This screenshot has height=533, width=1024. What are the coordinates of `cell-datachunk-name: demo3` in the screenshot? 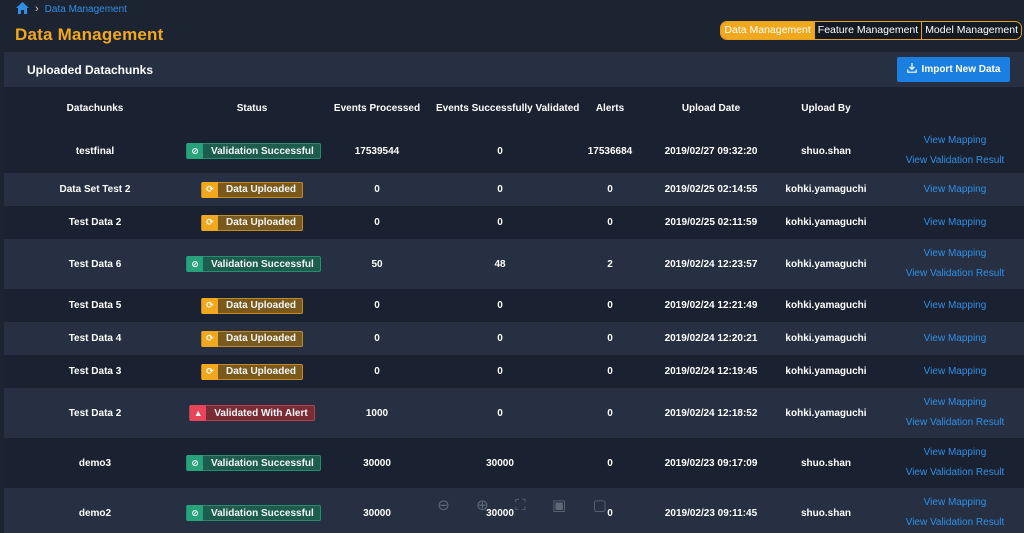 It's located at (95, 463).